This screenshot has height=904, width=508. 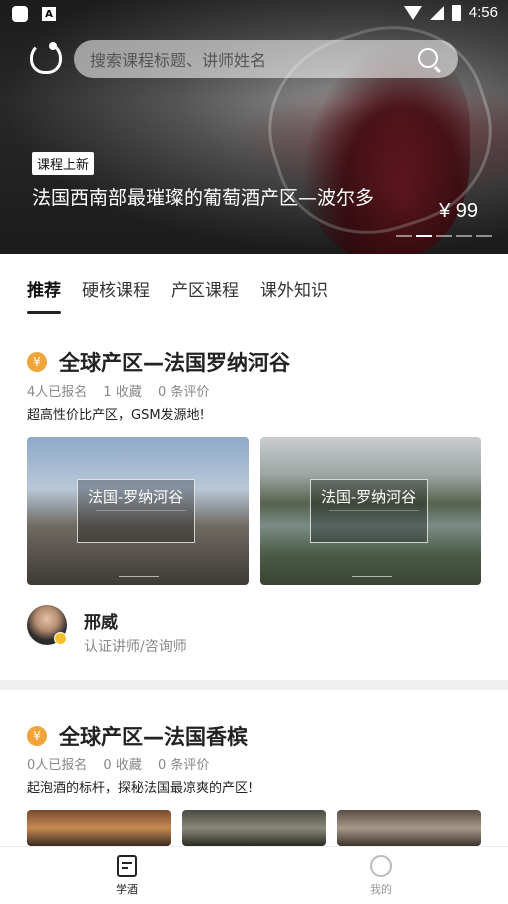 What do you see at coordinates (381, 889) in the screenshot?
I see `nav-label-mine: 我的` at bounding box center [381, 889].